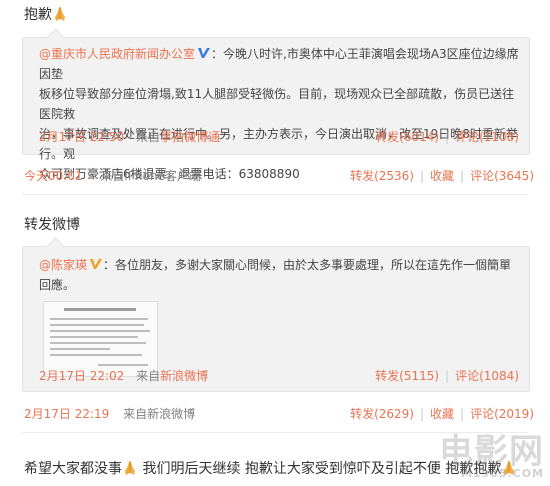 Image resolution: width=550 pixels, height=486 pixels. Describe the element at coordinates (184, 376) in the screenshot. I see `repost-source-link: 新浪微博` at that location.